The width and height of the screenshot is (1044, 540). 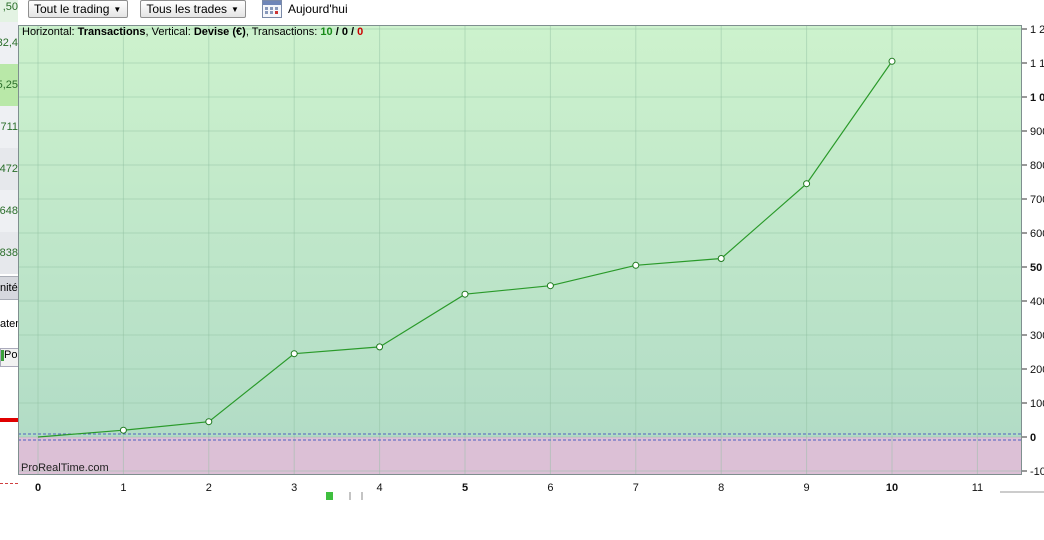 I want to click on x-tick-label: 0, so click(x=38, y=488).